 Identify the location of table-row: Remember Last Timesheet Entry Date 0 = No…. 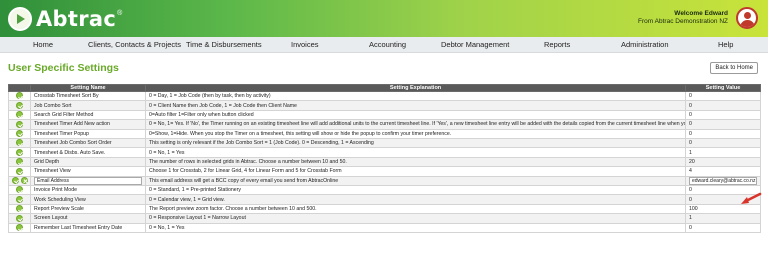
(384, 228).